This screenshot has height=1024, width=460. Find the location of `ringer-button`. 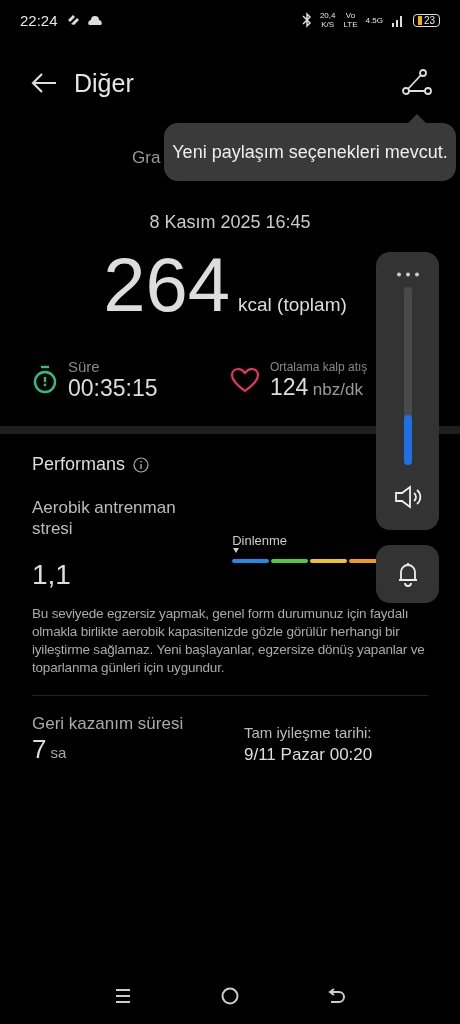

ringer-button is located at coordinates (407, 574).